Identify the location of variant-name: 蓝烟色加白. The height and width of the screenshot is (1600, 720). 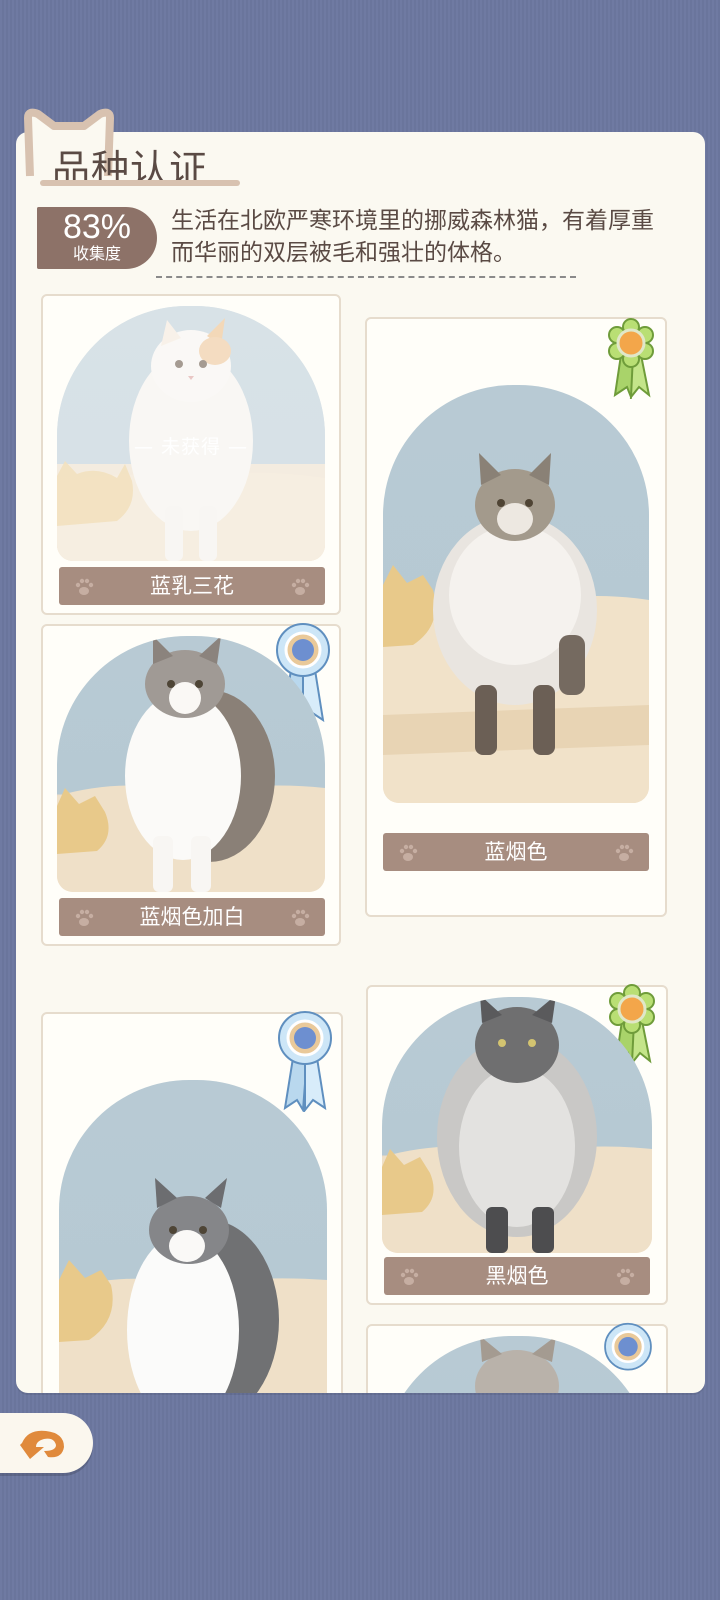
(192, 917).